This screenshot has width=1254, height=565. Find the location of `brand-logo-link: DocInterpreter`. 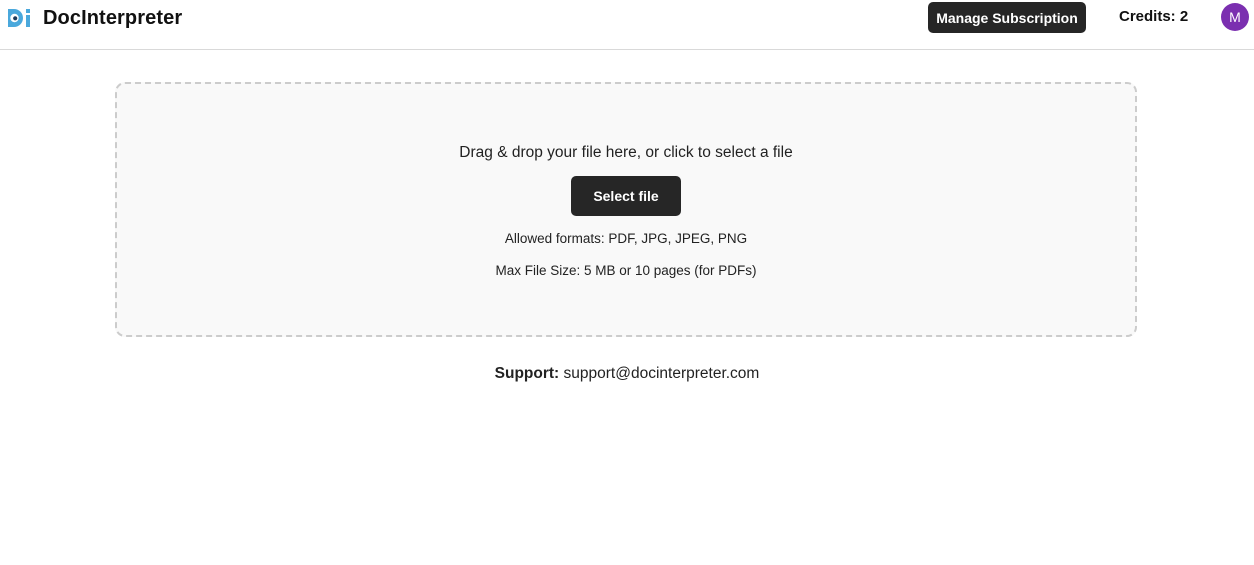

brand-logo-link: DocInterpreter is located at coordinates (94, 18).